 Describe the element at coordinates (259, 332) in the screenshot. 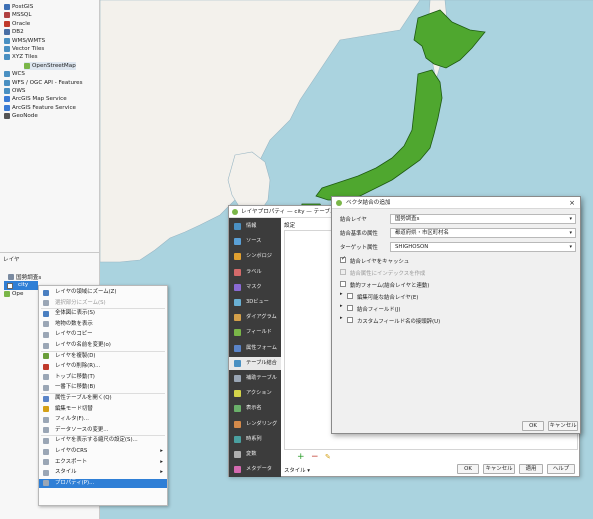

I see `sidebar-item-label: フィールド` at that location.